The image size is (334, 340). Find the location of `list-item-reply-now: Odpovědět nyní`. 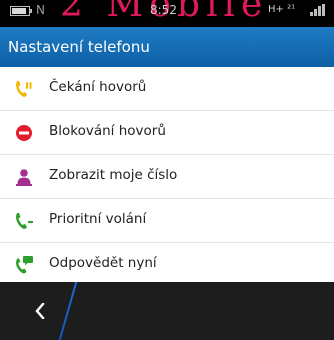

list-item-reply-now: Odpovědět nyní is located at coordinates (167, 265).